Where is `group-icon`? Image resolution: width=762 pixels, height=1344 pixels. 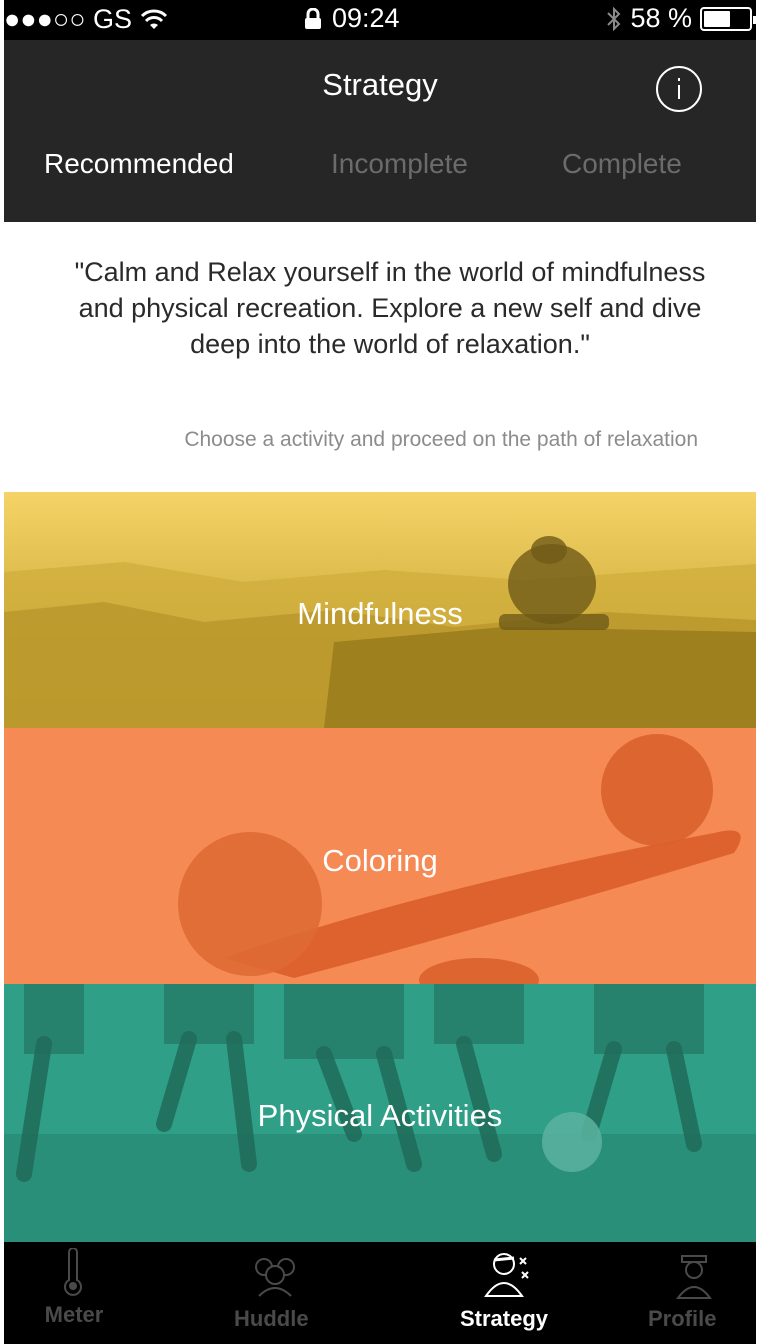 group-icon is located at coordinates (275, 1277).